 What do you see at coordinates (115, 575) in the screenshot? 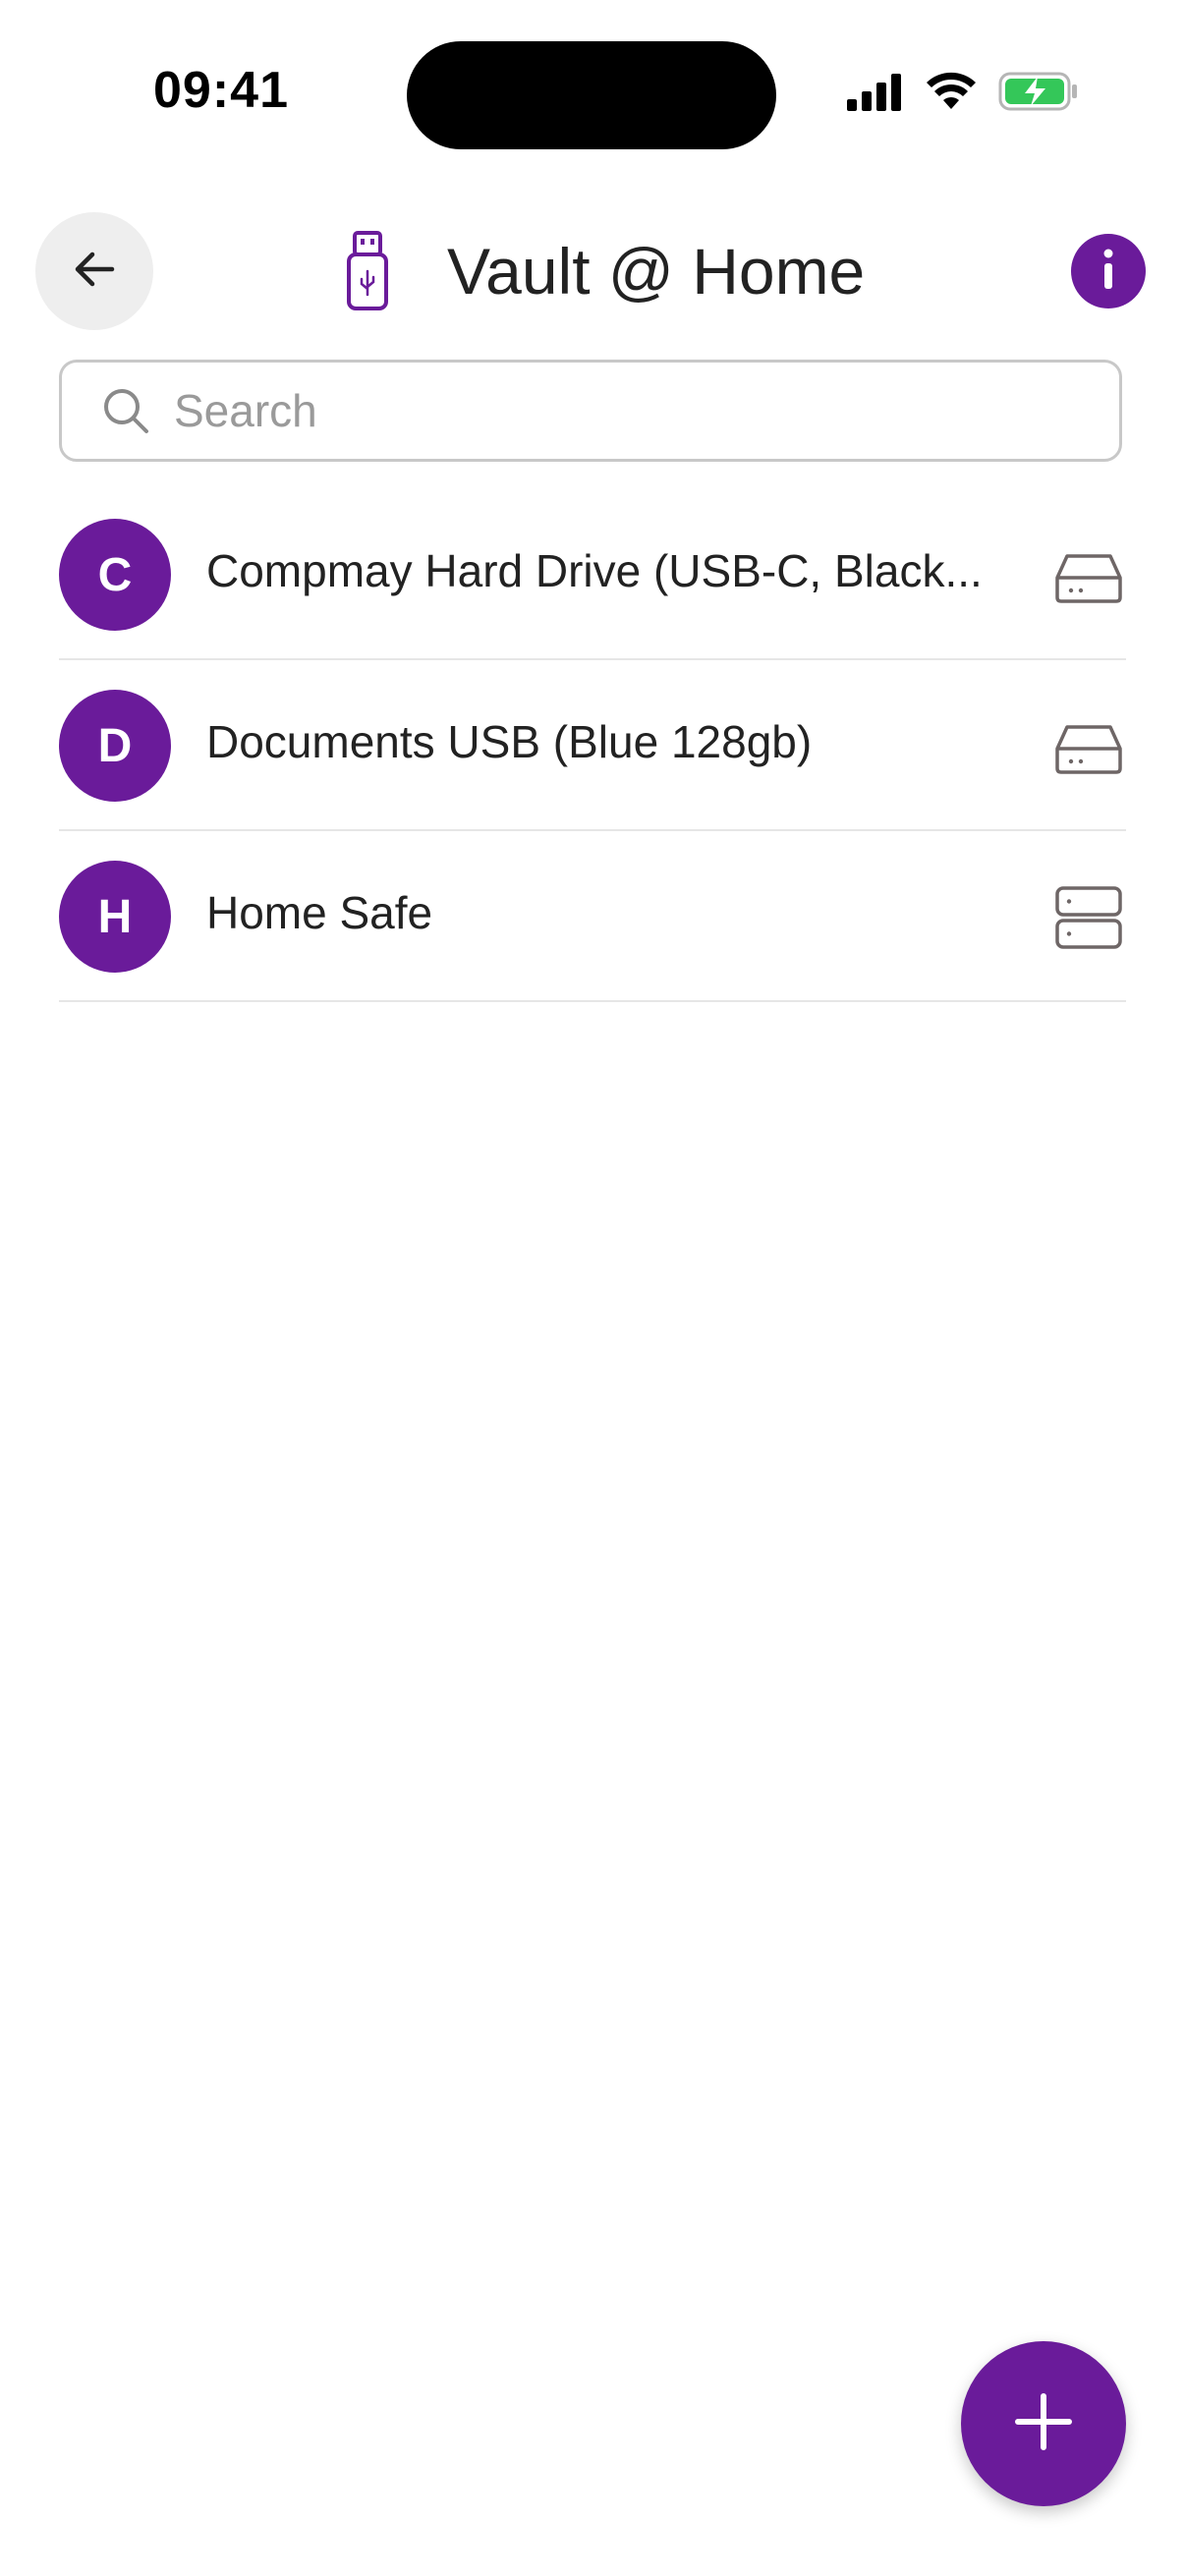
I see `avatar: C` at bounding box center [115, 575].